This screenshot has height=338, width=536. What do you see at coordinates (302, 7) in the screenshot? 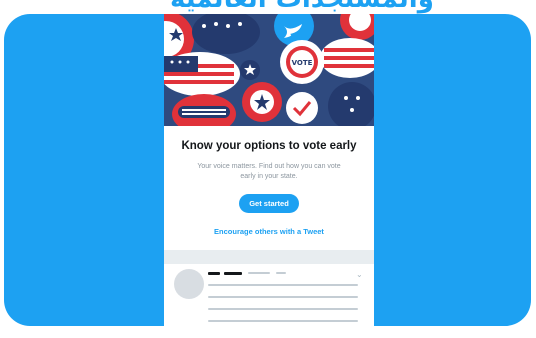
I see `banner-text: والمستجدات العالمية` at bounding box center [302, 7].